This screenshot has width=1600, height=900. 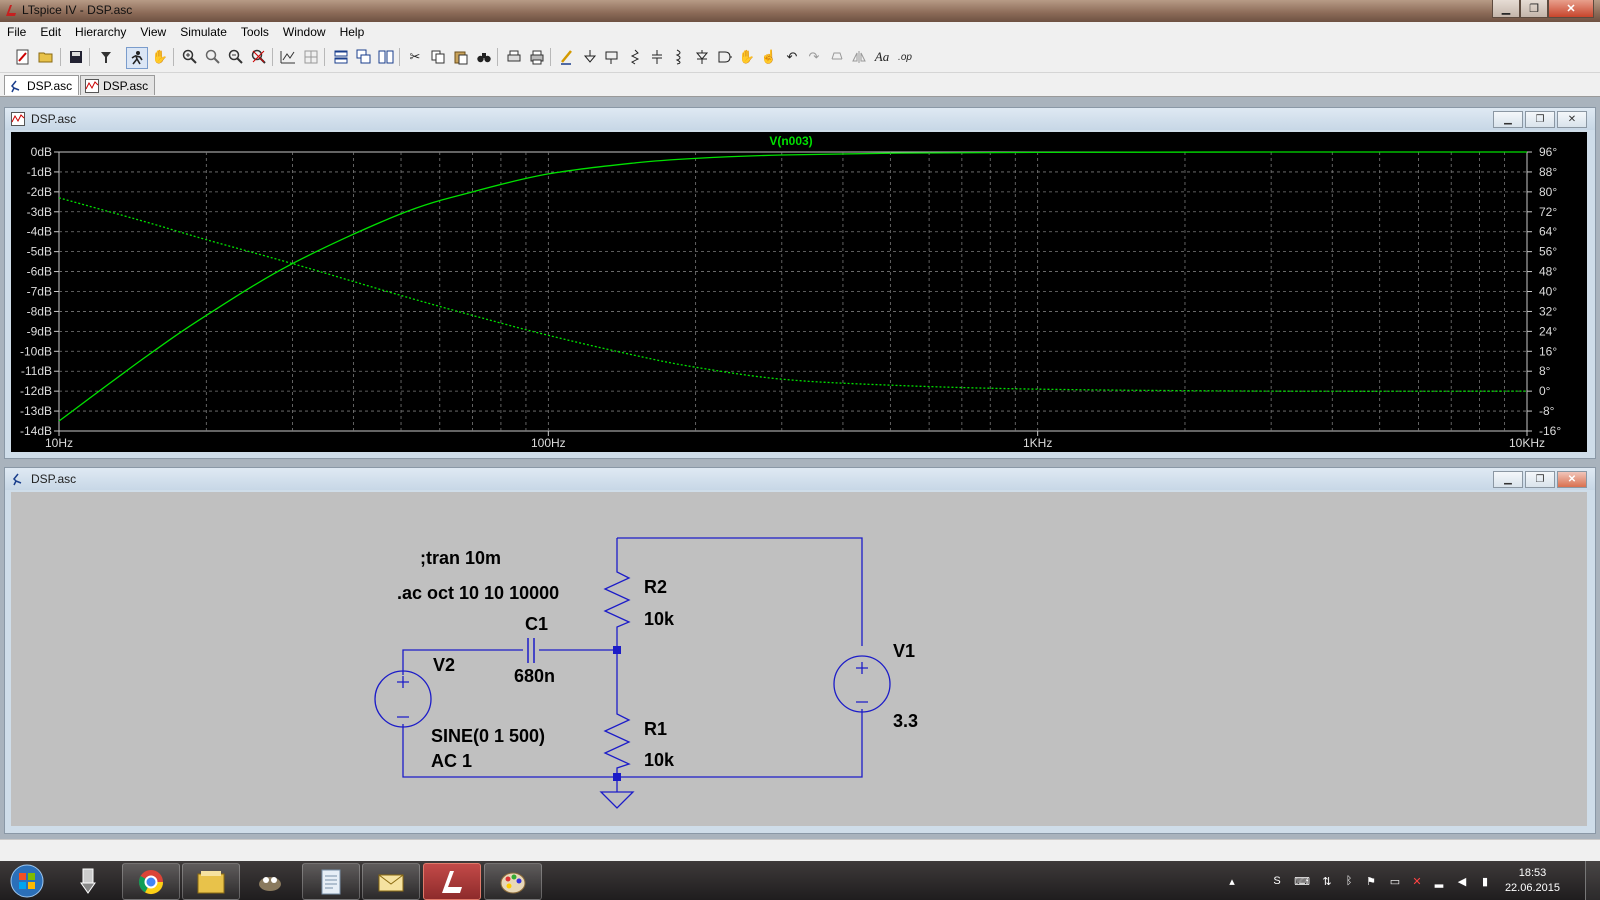 What do you see at coordinates (659, 760) in the screenshot?
I see `r1-value: 10k` at bounding box center [659, 760].